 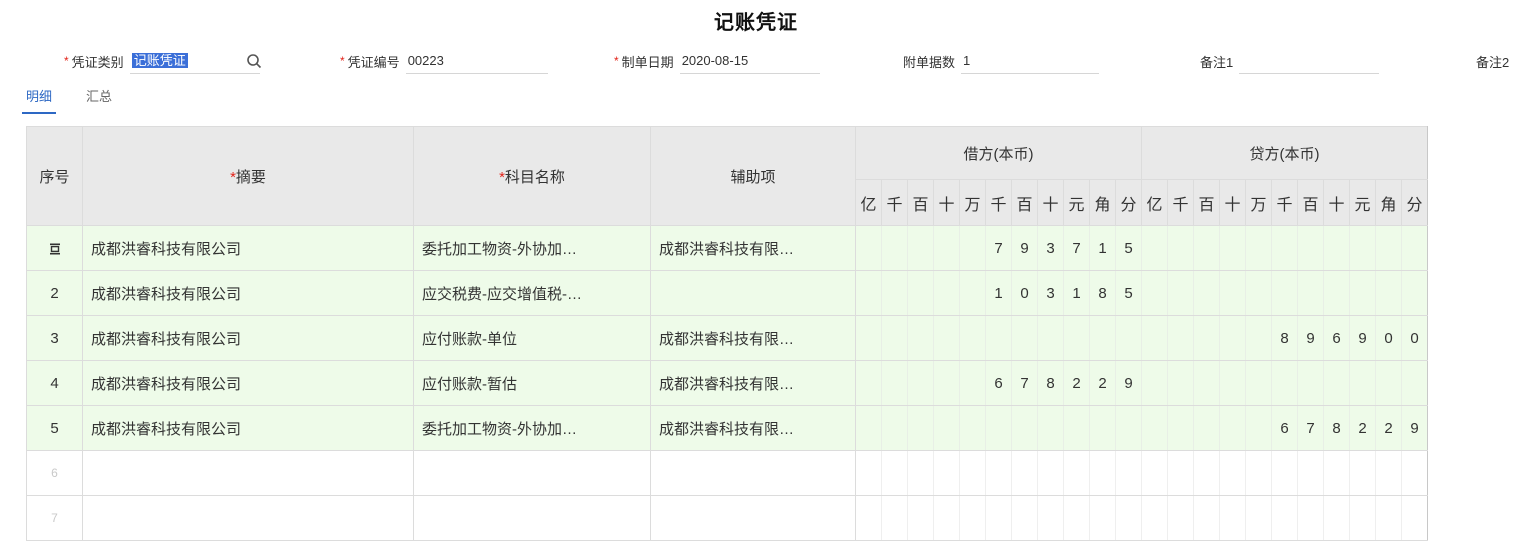 What do you see at coordinates (1024, 383) in the screenshot?
I see `debit-digit-cell: 7` at bounding box center [1024, 383].